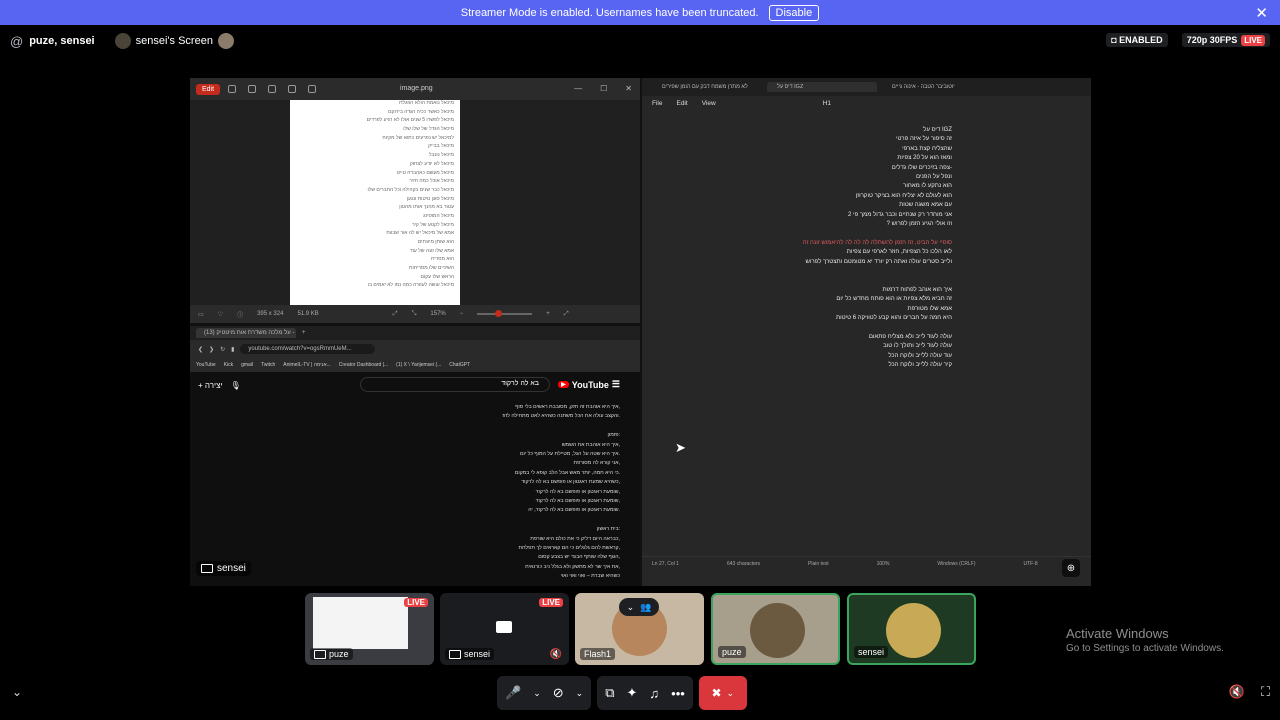 The height and width of the screenshot is (720, 1280). I want to click on microphone-icon: 🎤, so click(513, 693).